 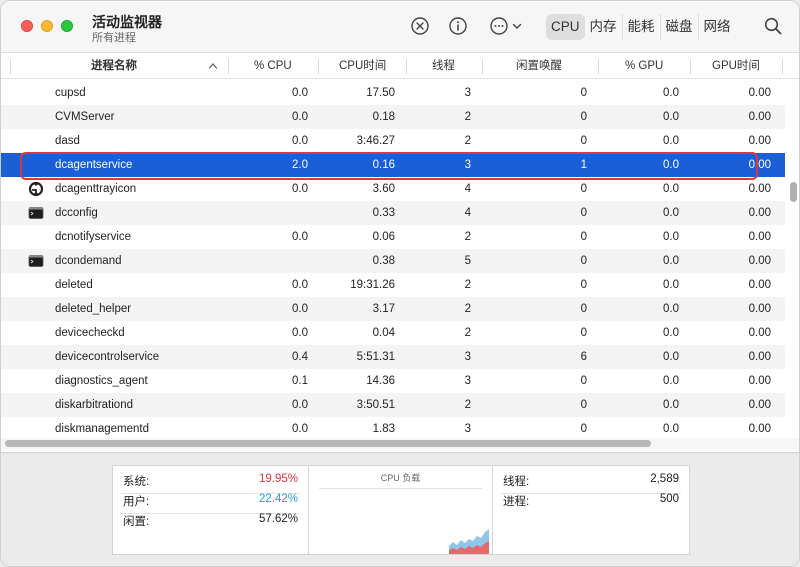 I want to click on cell-cpu-time: 17.50, so click(x=380, y=93).